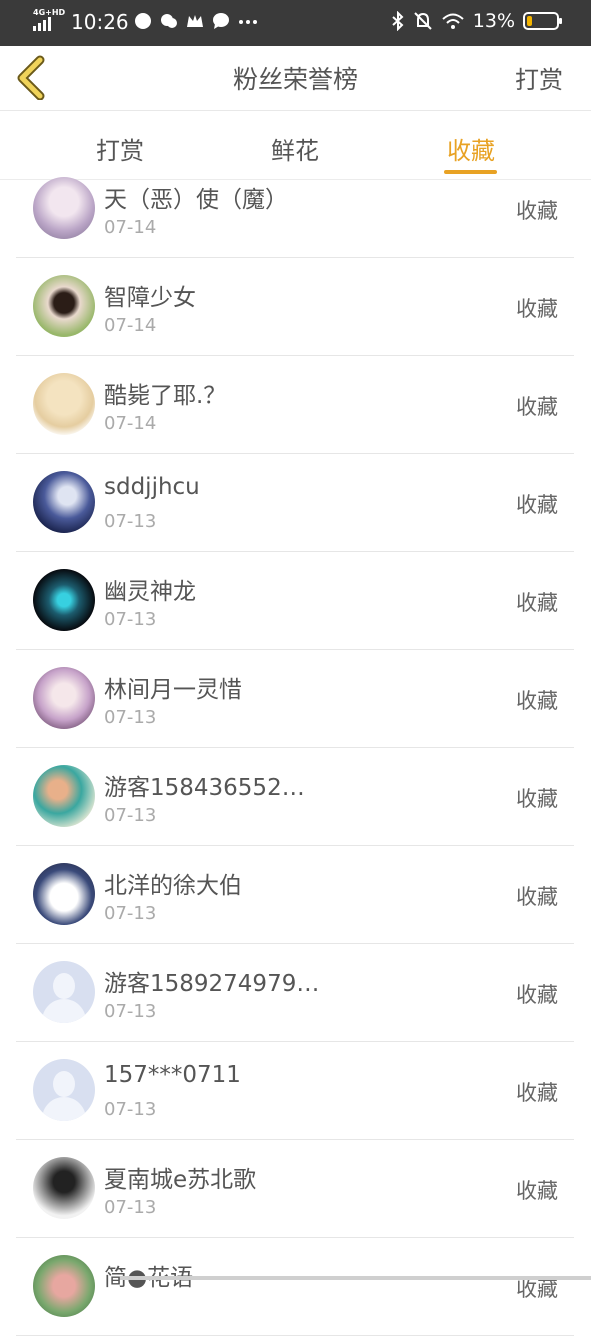  I want to click on reward-button: 打赏, so click(539, 77).